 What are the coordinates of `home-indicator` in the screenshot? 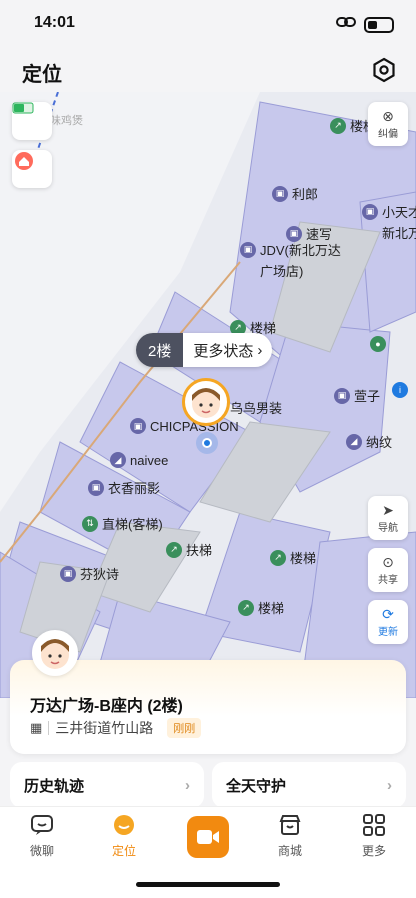 It's located at (208, 884).